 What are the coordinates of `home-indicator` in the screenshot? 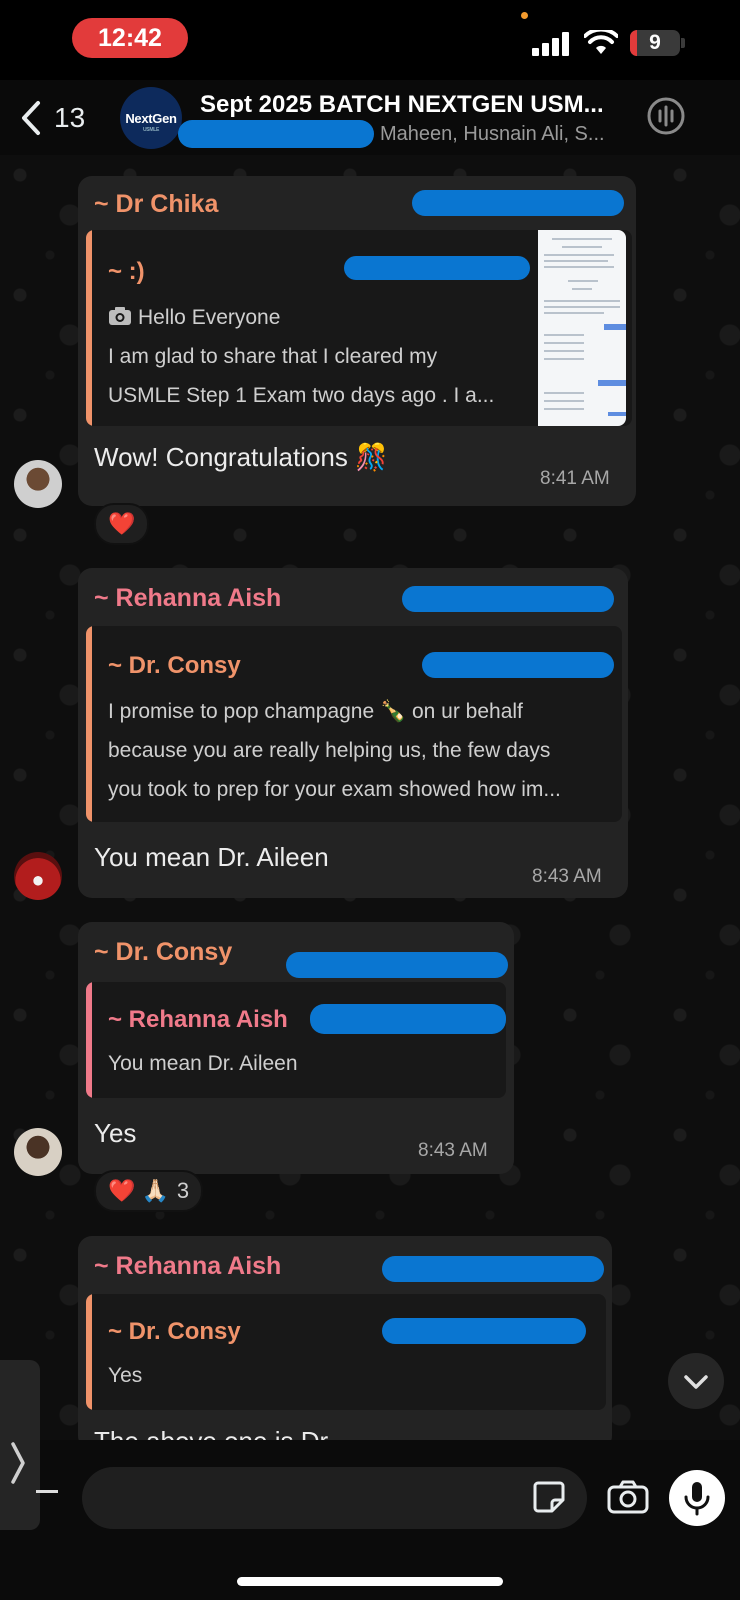 It's located at (370, 1581).